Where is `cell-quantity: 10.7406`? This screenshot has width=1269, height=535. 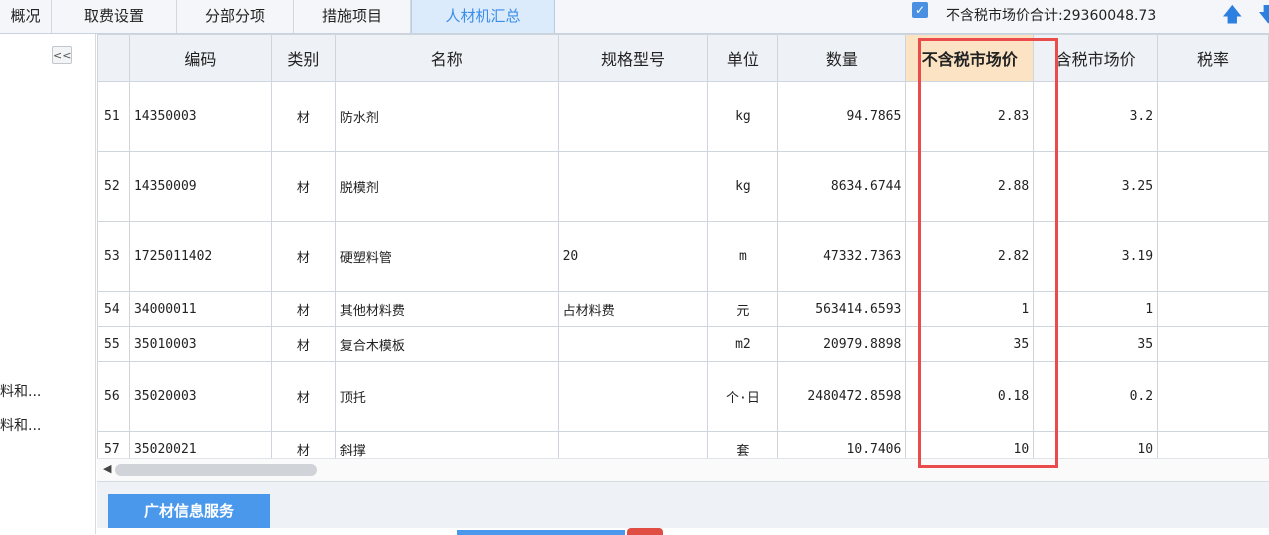
cell-quantity: 10.7406 is located at coordinates (842, 444).